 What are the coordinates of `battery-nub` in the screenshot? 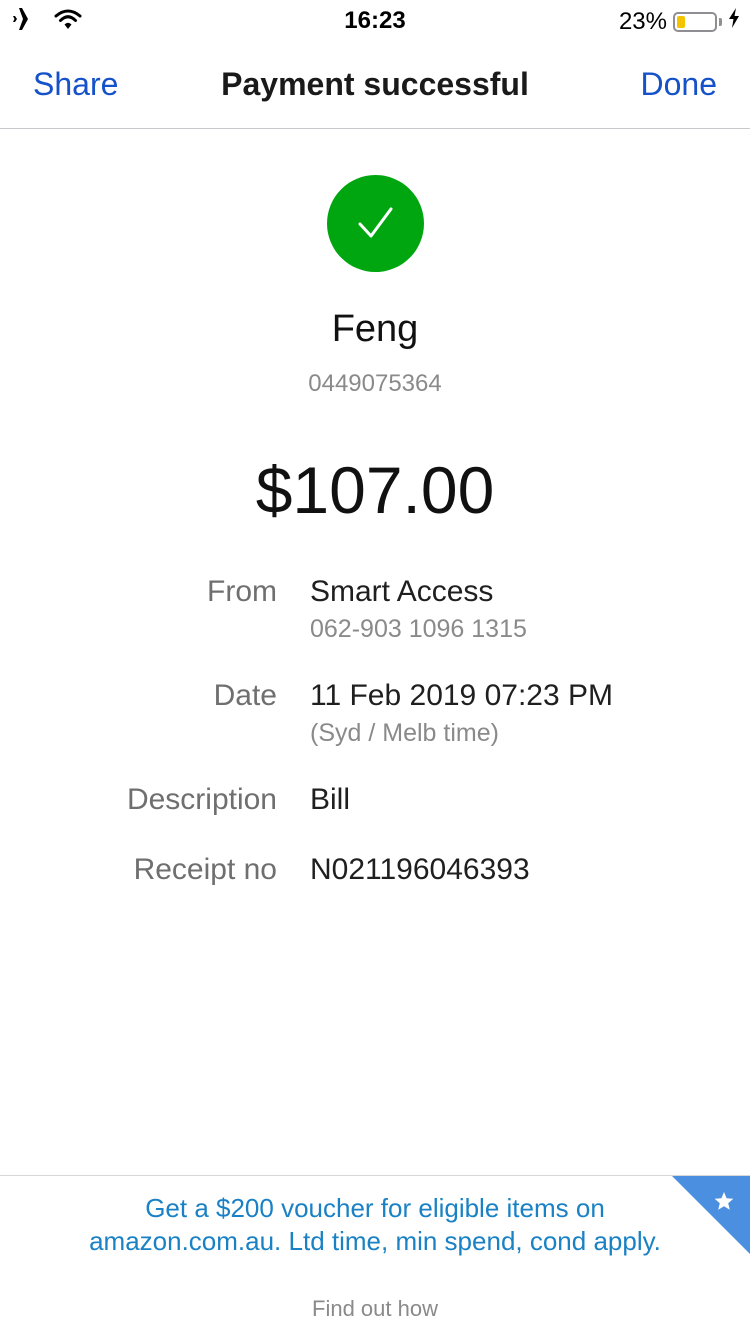 It's located at (720, 21).